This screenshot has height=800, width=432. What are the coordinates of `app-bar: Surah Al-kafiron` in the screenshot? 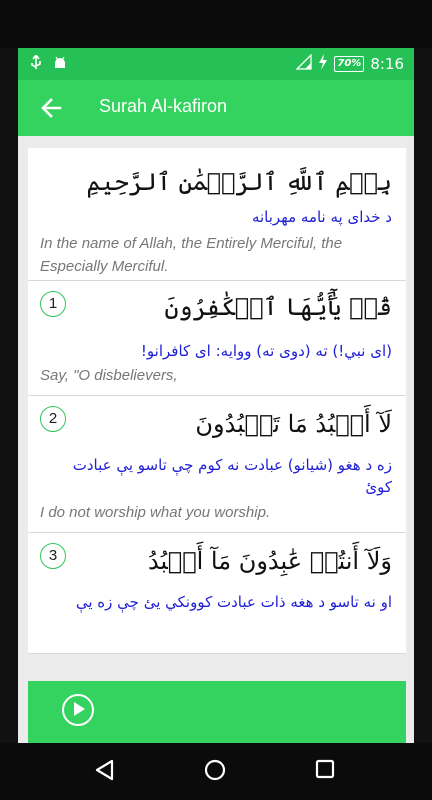 It's located at (216, 108).